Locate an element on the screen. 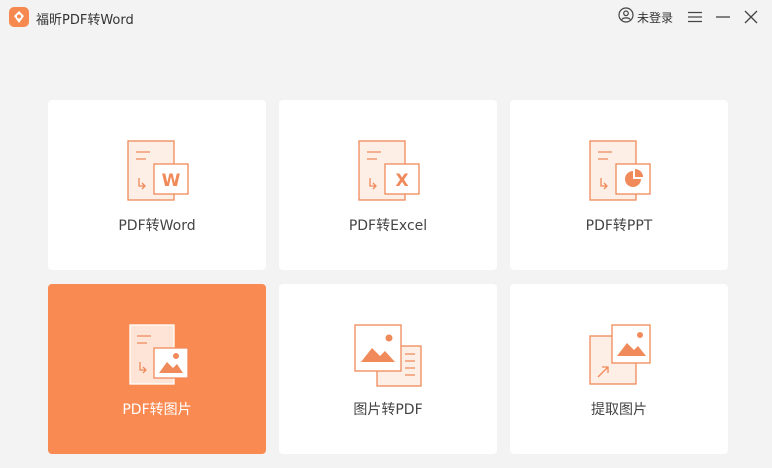  card-label: PDF转Word is located at coordinates (157, 226).